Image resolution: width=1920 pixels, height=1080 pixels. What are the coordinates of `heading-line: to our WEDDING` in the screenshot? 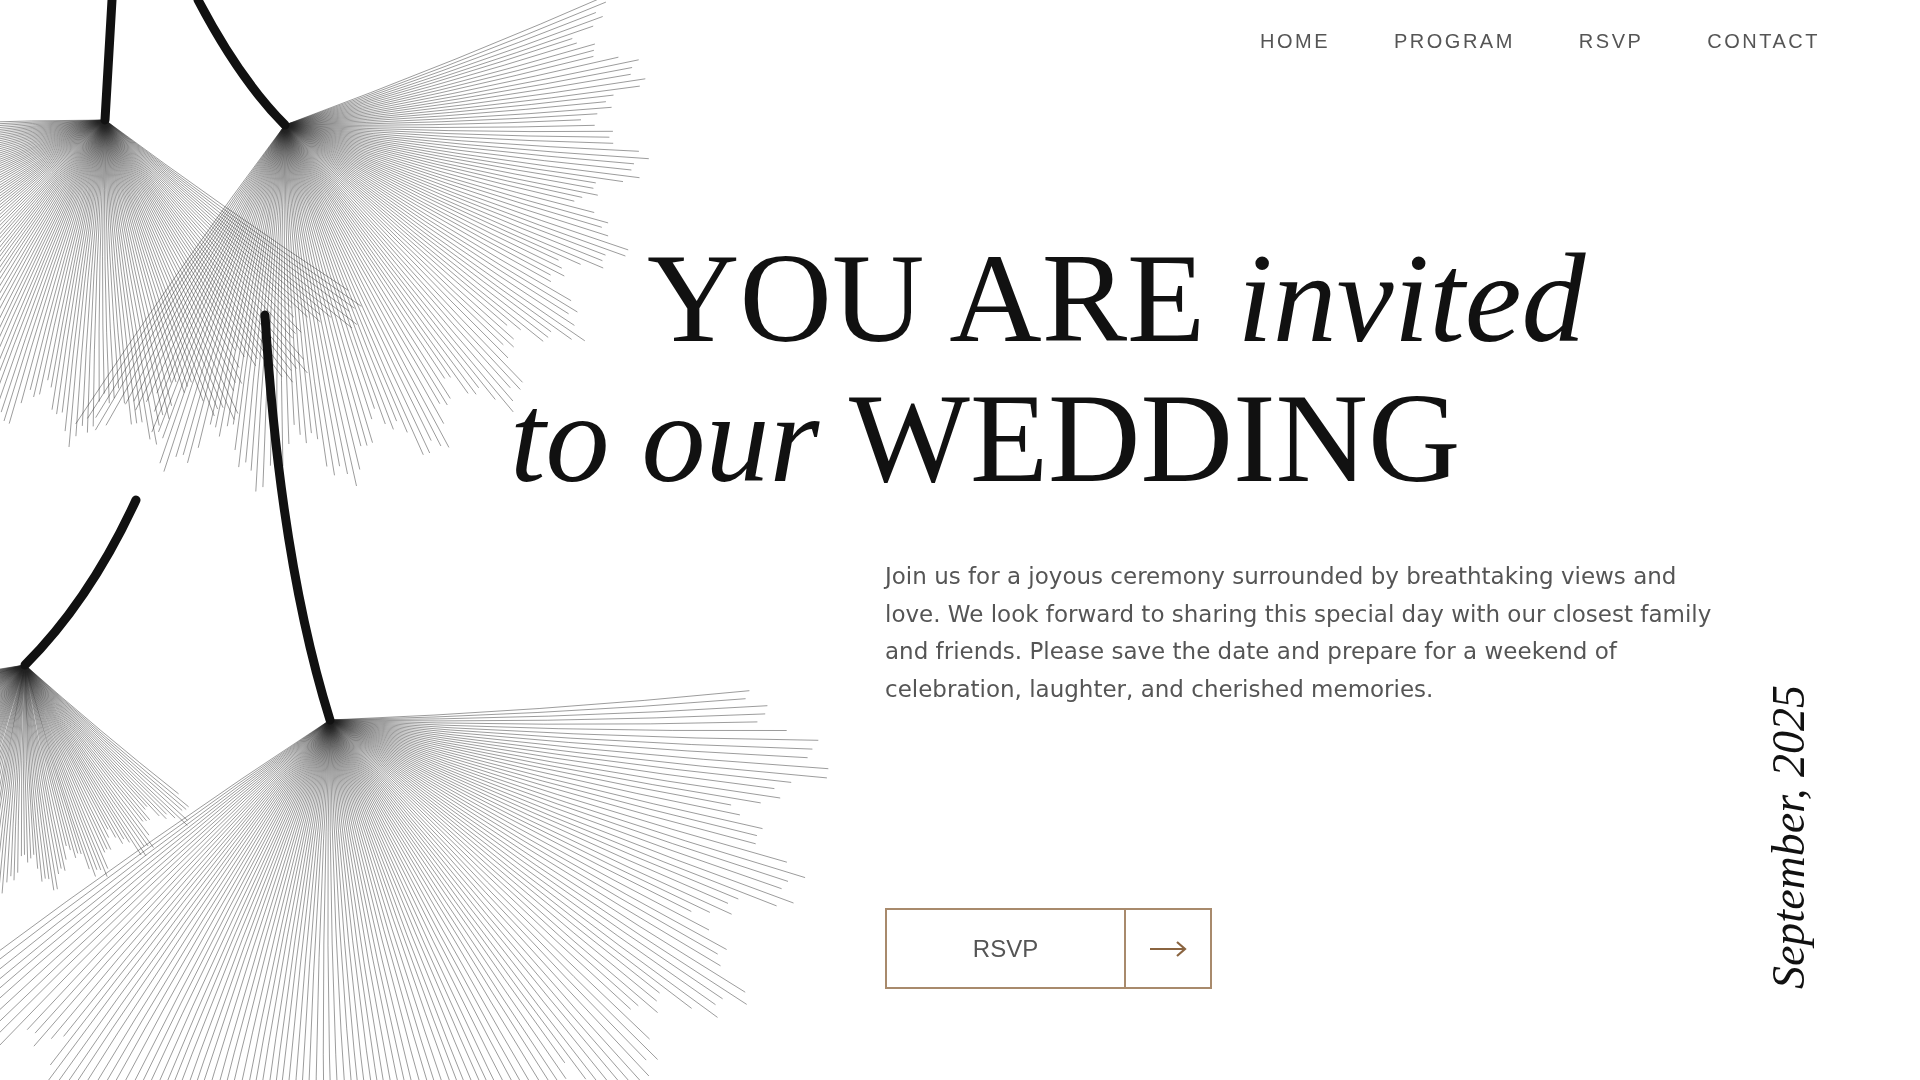 It's located at (986, 438).